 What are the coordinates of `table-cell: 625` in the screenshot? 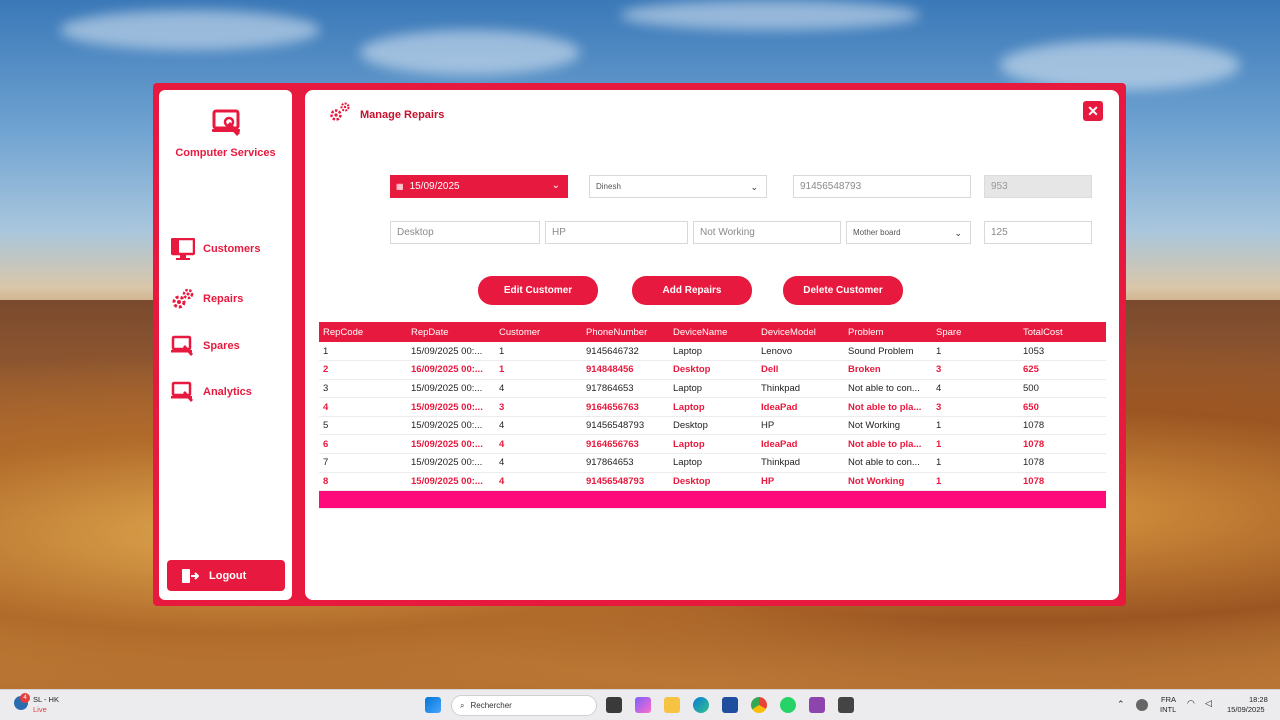 It's located at (1062, 370).